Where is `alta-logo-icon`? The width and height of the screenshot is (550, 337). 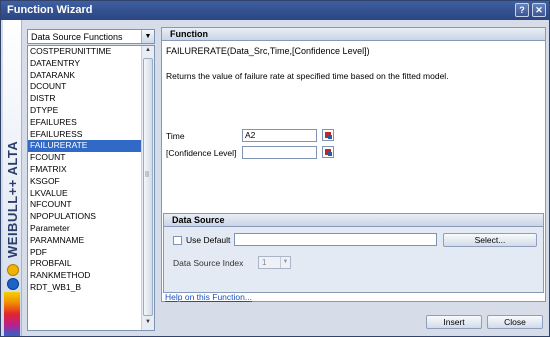
alta-logo-icon is located at coordinates (13, 270).